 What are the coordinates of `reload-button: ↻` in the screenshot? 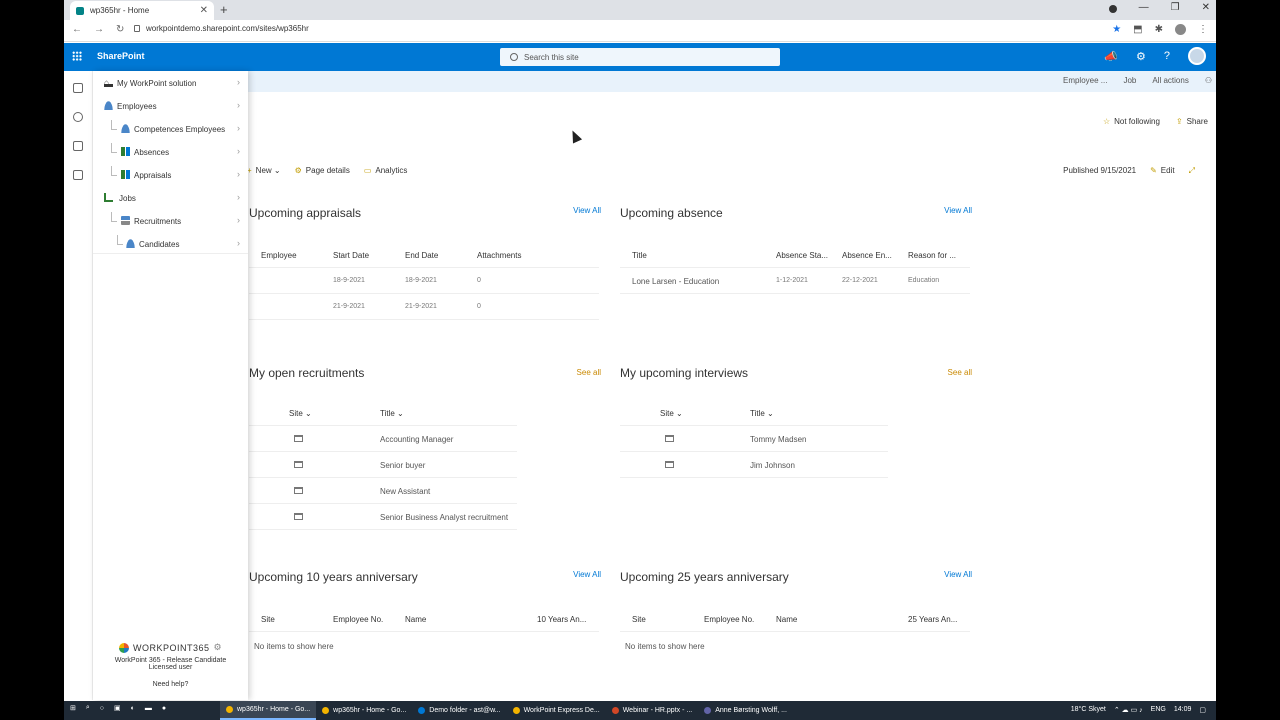 It's located at (120, 29).